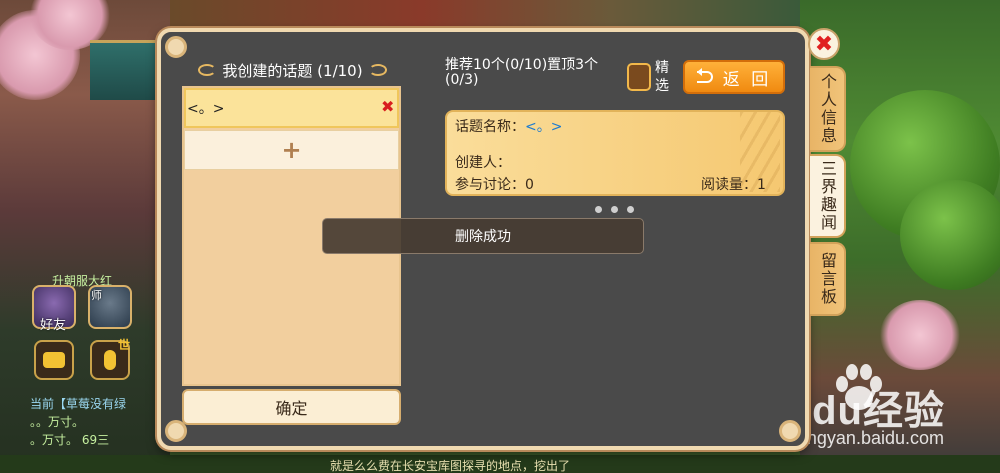  I want to click on chat-line: 。万寸。 69三, so click(70, 440).